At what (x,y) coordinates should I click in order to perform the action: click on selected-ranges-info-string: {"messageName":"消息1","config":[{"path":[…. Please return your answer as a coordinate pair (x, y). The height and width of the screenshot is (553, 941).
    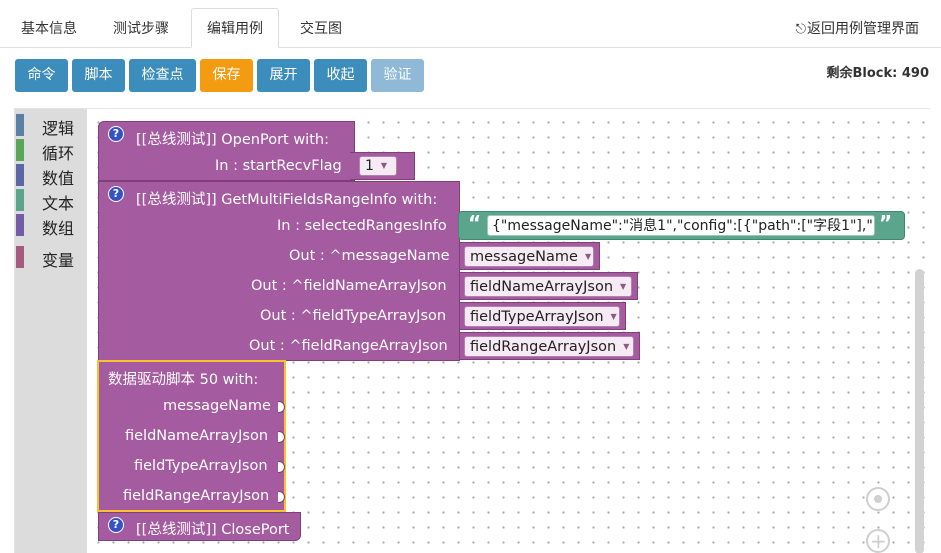
    Looking at the image, I should click on (681, 225).